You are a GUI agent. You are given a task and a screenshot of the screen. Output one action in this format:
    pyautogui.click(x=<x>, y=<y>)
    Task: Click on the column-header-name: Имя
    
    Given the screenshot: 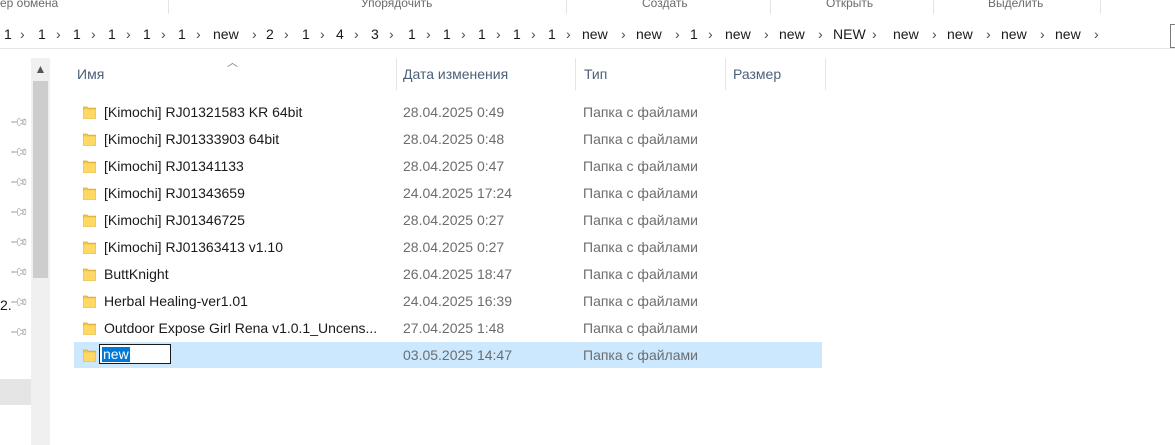 What is the action you would take?
    pyautogui.click(x=233, y=75)
    